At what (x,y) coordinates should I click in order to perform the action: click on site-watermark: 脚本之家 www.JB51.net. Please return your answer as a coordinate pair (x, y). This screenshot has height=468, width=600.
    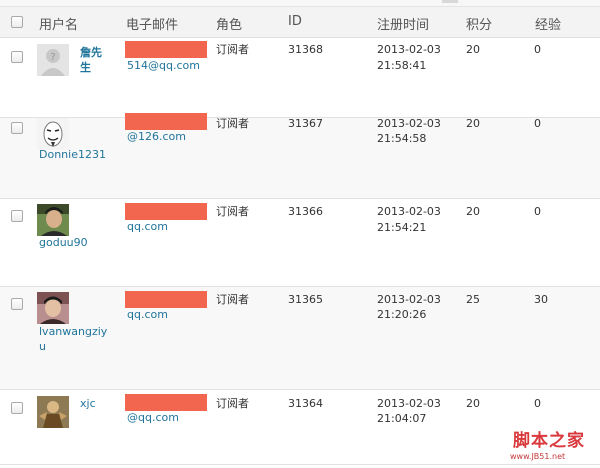
    Looking at the image, I should click on (548, 447).